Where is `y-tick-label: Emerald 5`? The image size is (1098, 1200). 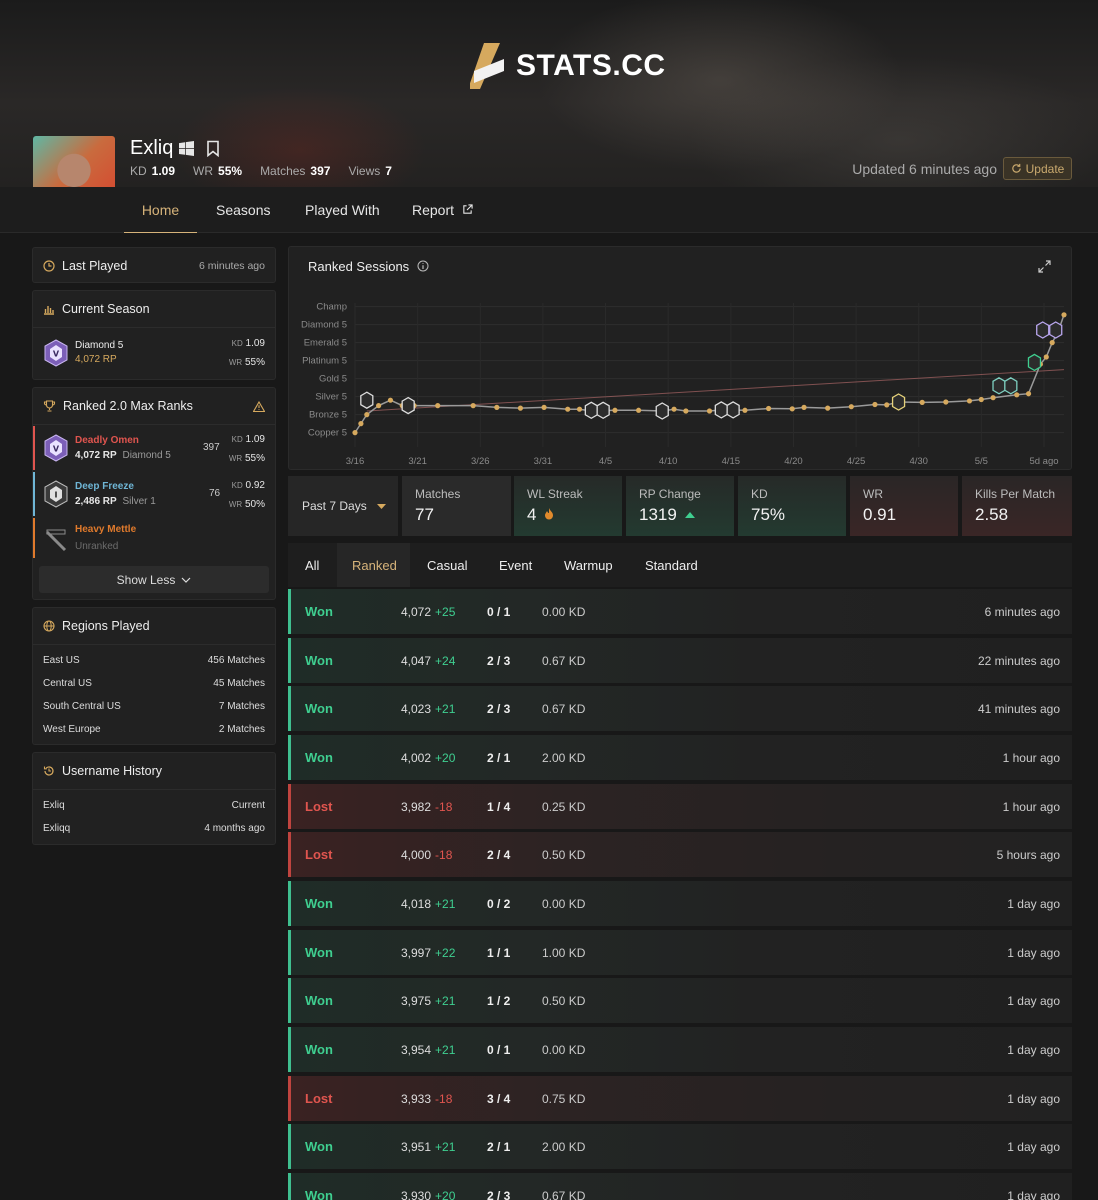 y-tick-label: Emerald 5 is located at coordinates (325, 343).